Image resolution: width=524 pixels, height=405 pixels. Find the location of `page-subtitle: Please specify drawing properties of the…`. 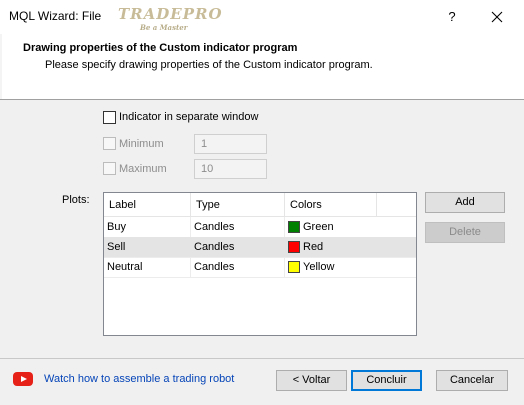

page-subtitle: Please specify drawing properties of the… is located at coordinates (209, 65).